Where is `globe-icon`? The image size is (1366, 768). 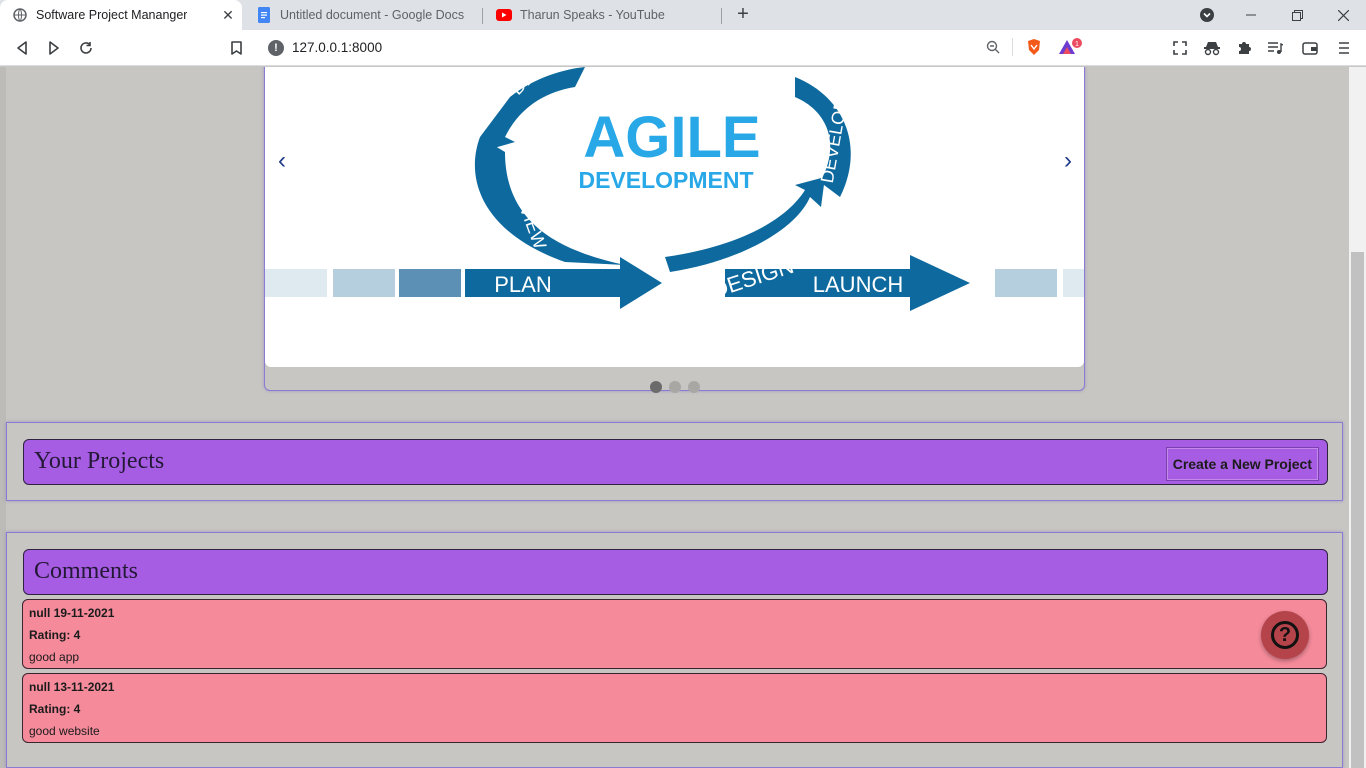
globe-icon is located at coordinates (20, 15).